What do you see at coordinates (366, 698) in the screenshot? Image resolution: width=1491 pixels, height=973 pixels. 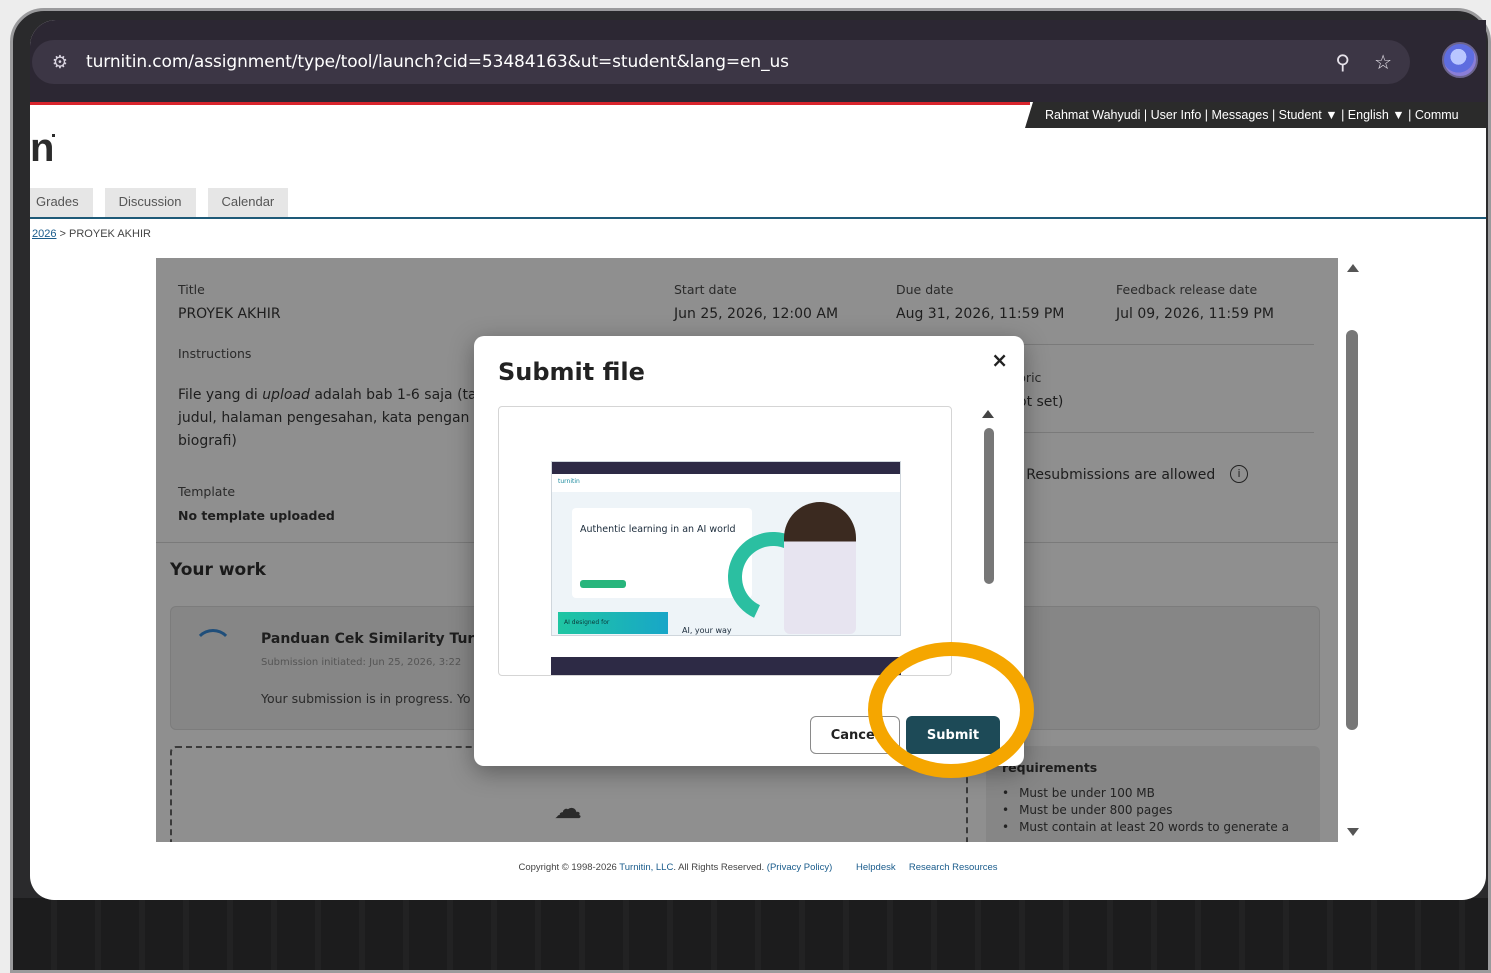 I see `submission-status: Your submission is in progress. Yo` at bounding box center [366, 698].